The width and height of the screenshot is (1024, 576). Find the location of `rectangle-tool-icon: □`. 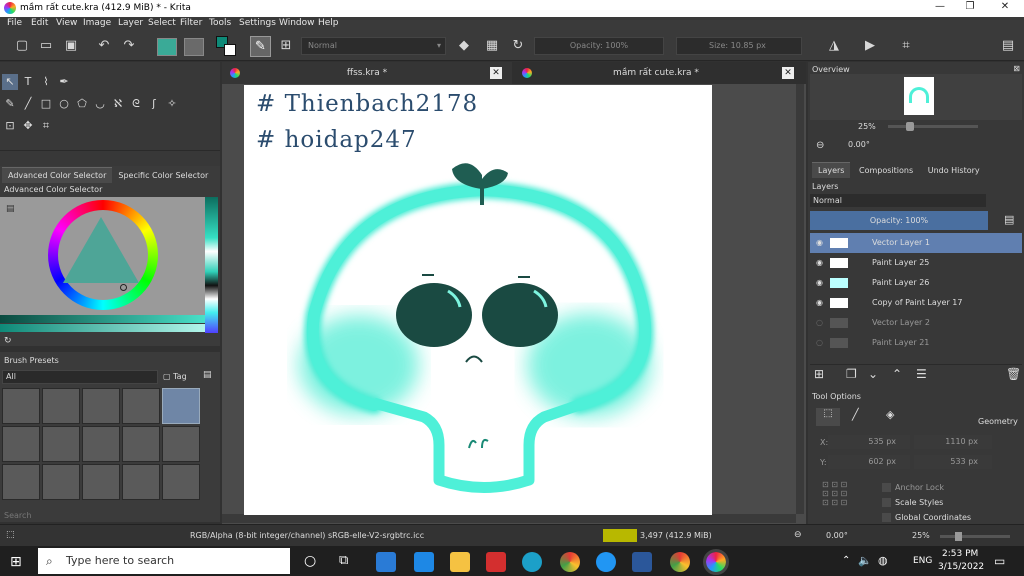

rectangle-tool-icon: □ is located at coordinates (46, 104).